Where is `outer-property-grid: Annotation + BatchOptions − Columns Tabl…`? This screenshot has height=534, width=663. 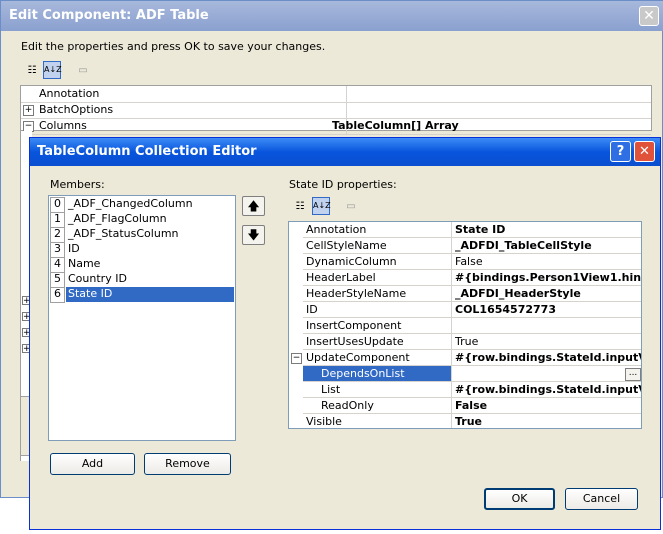 outer-property-grid: Annotation + BatchOptions − Columns Tabl… is located at coordinates (336, 110).